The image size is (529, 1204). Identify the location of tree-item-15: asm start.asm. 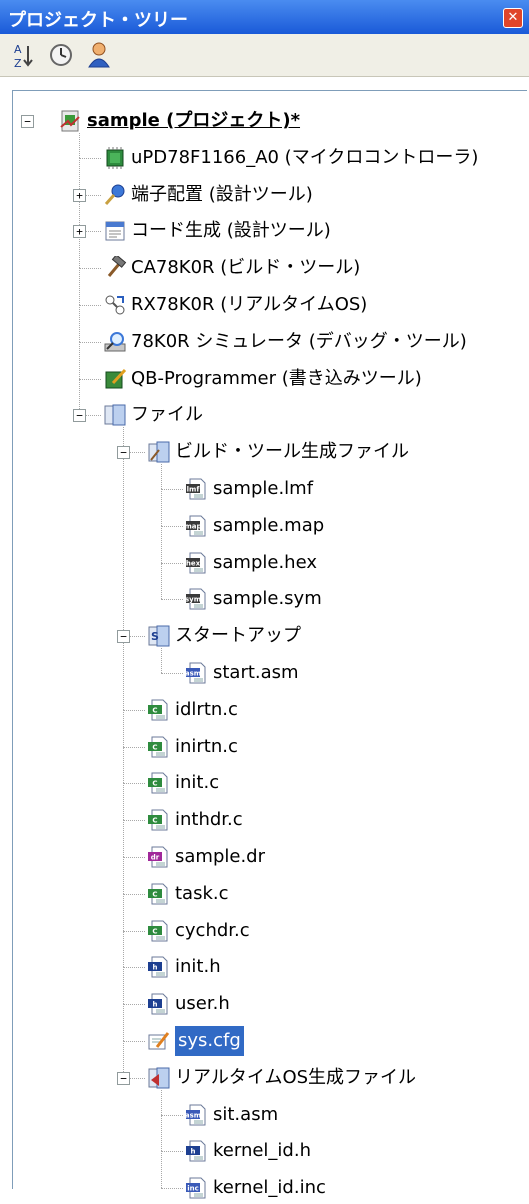
(242, 673).